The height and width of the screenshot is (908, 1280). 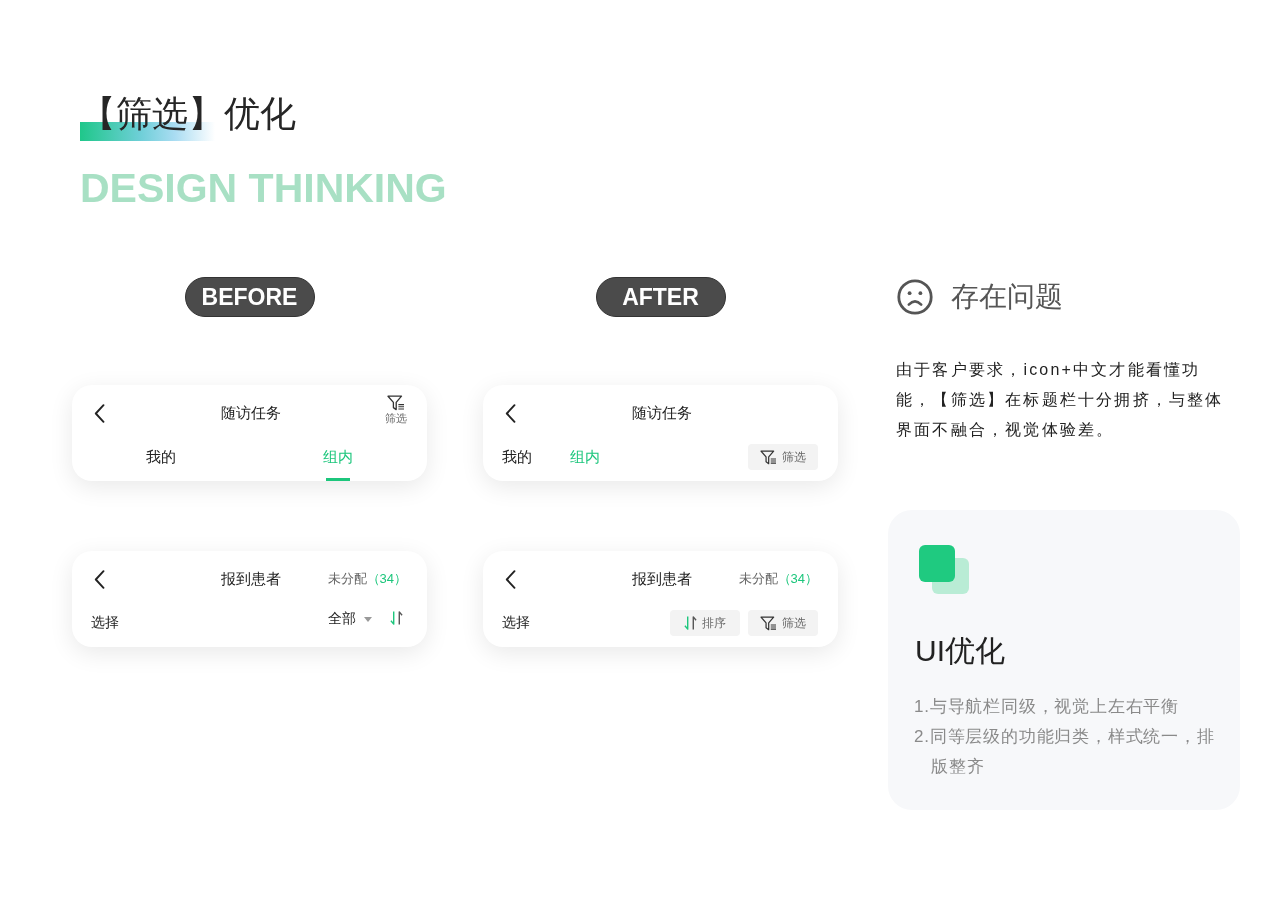 What do you see at coordinates (960, 651) in the screenshot?
I see `solution-title: UI优化` at bounding box center [960, 651].